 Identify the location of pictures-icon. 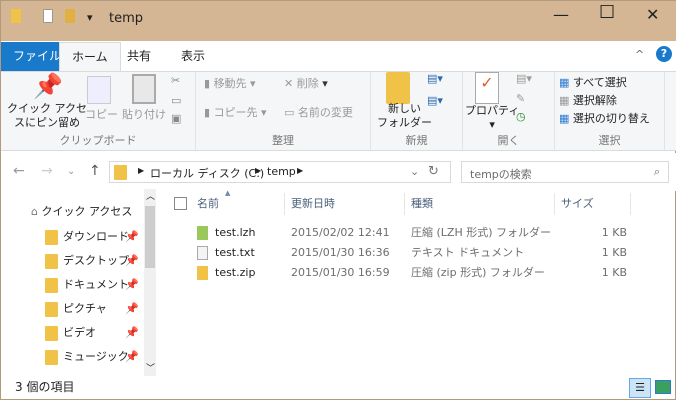
(51, 309).